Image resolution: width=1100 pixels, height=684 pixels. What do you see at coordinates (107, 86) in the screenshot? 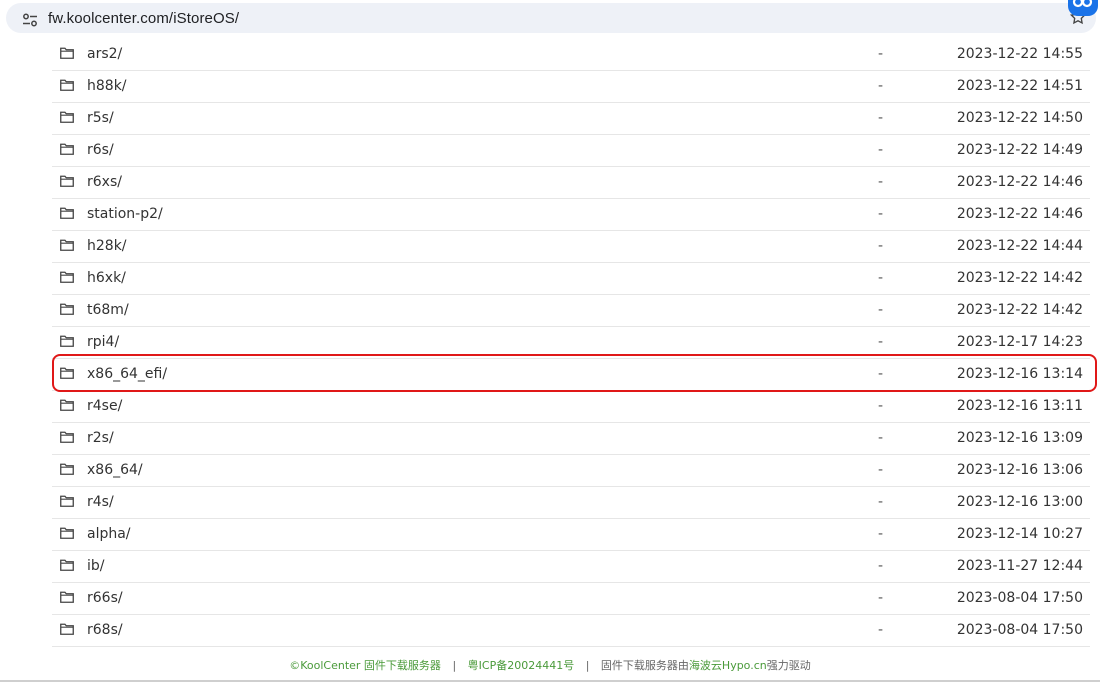
I see `file-name-link: h88k/` at bounding box center [107, 86].